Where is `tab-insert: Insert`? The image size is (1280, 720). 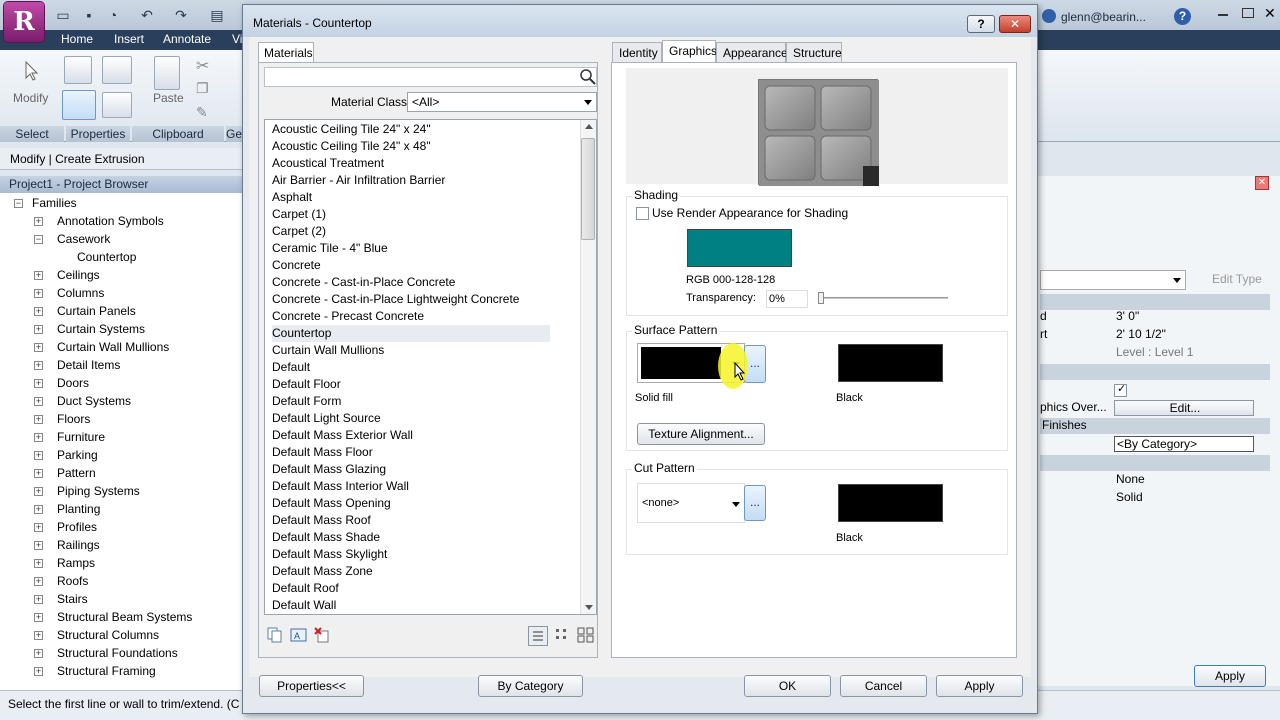 tab-insert: Insert is located at coordinates (129, 39).